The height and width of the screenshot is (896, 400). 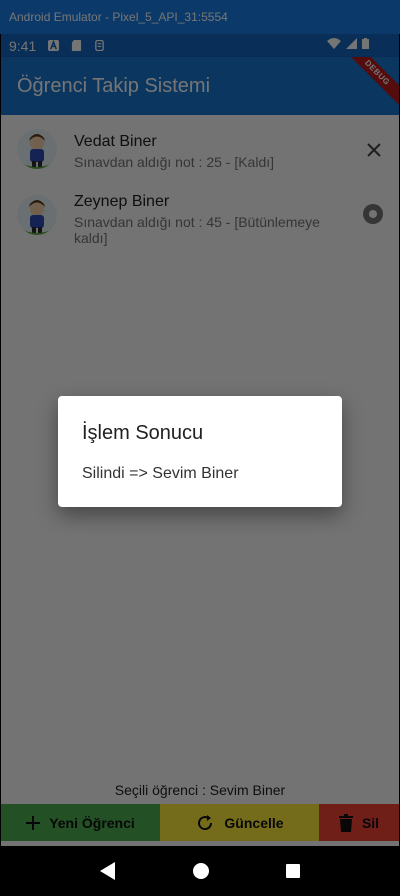 What do you see at coordinates (334, 43) in the screenshot?
I see `wifi-icon` at bounding box center [334, 43].